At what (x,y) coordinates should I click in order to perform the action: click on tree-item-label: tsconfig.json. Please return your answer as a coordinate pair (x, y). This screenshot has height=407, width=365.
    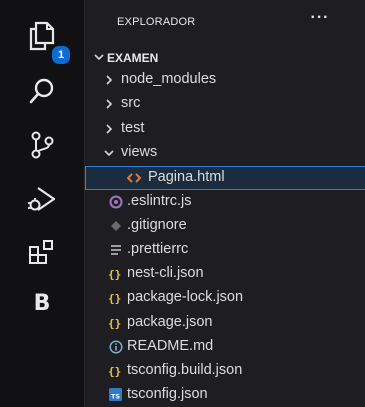
    Looking at the image, I should click on (167, 394).